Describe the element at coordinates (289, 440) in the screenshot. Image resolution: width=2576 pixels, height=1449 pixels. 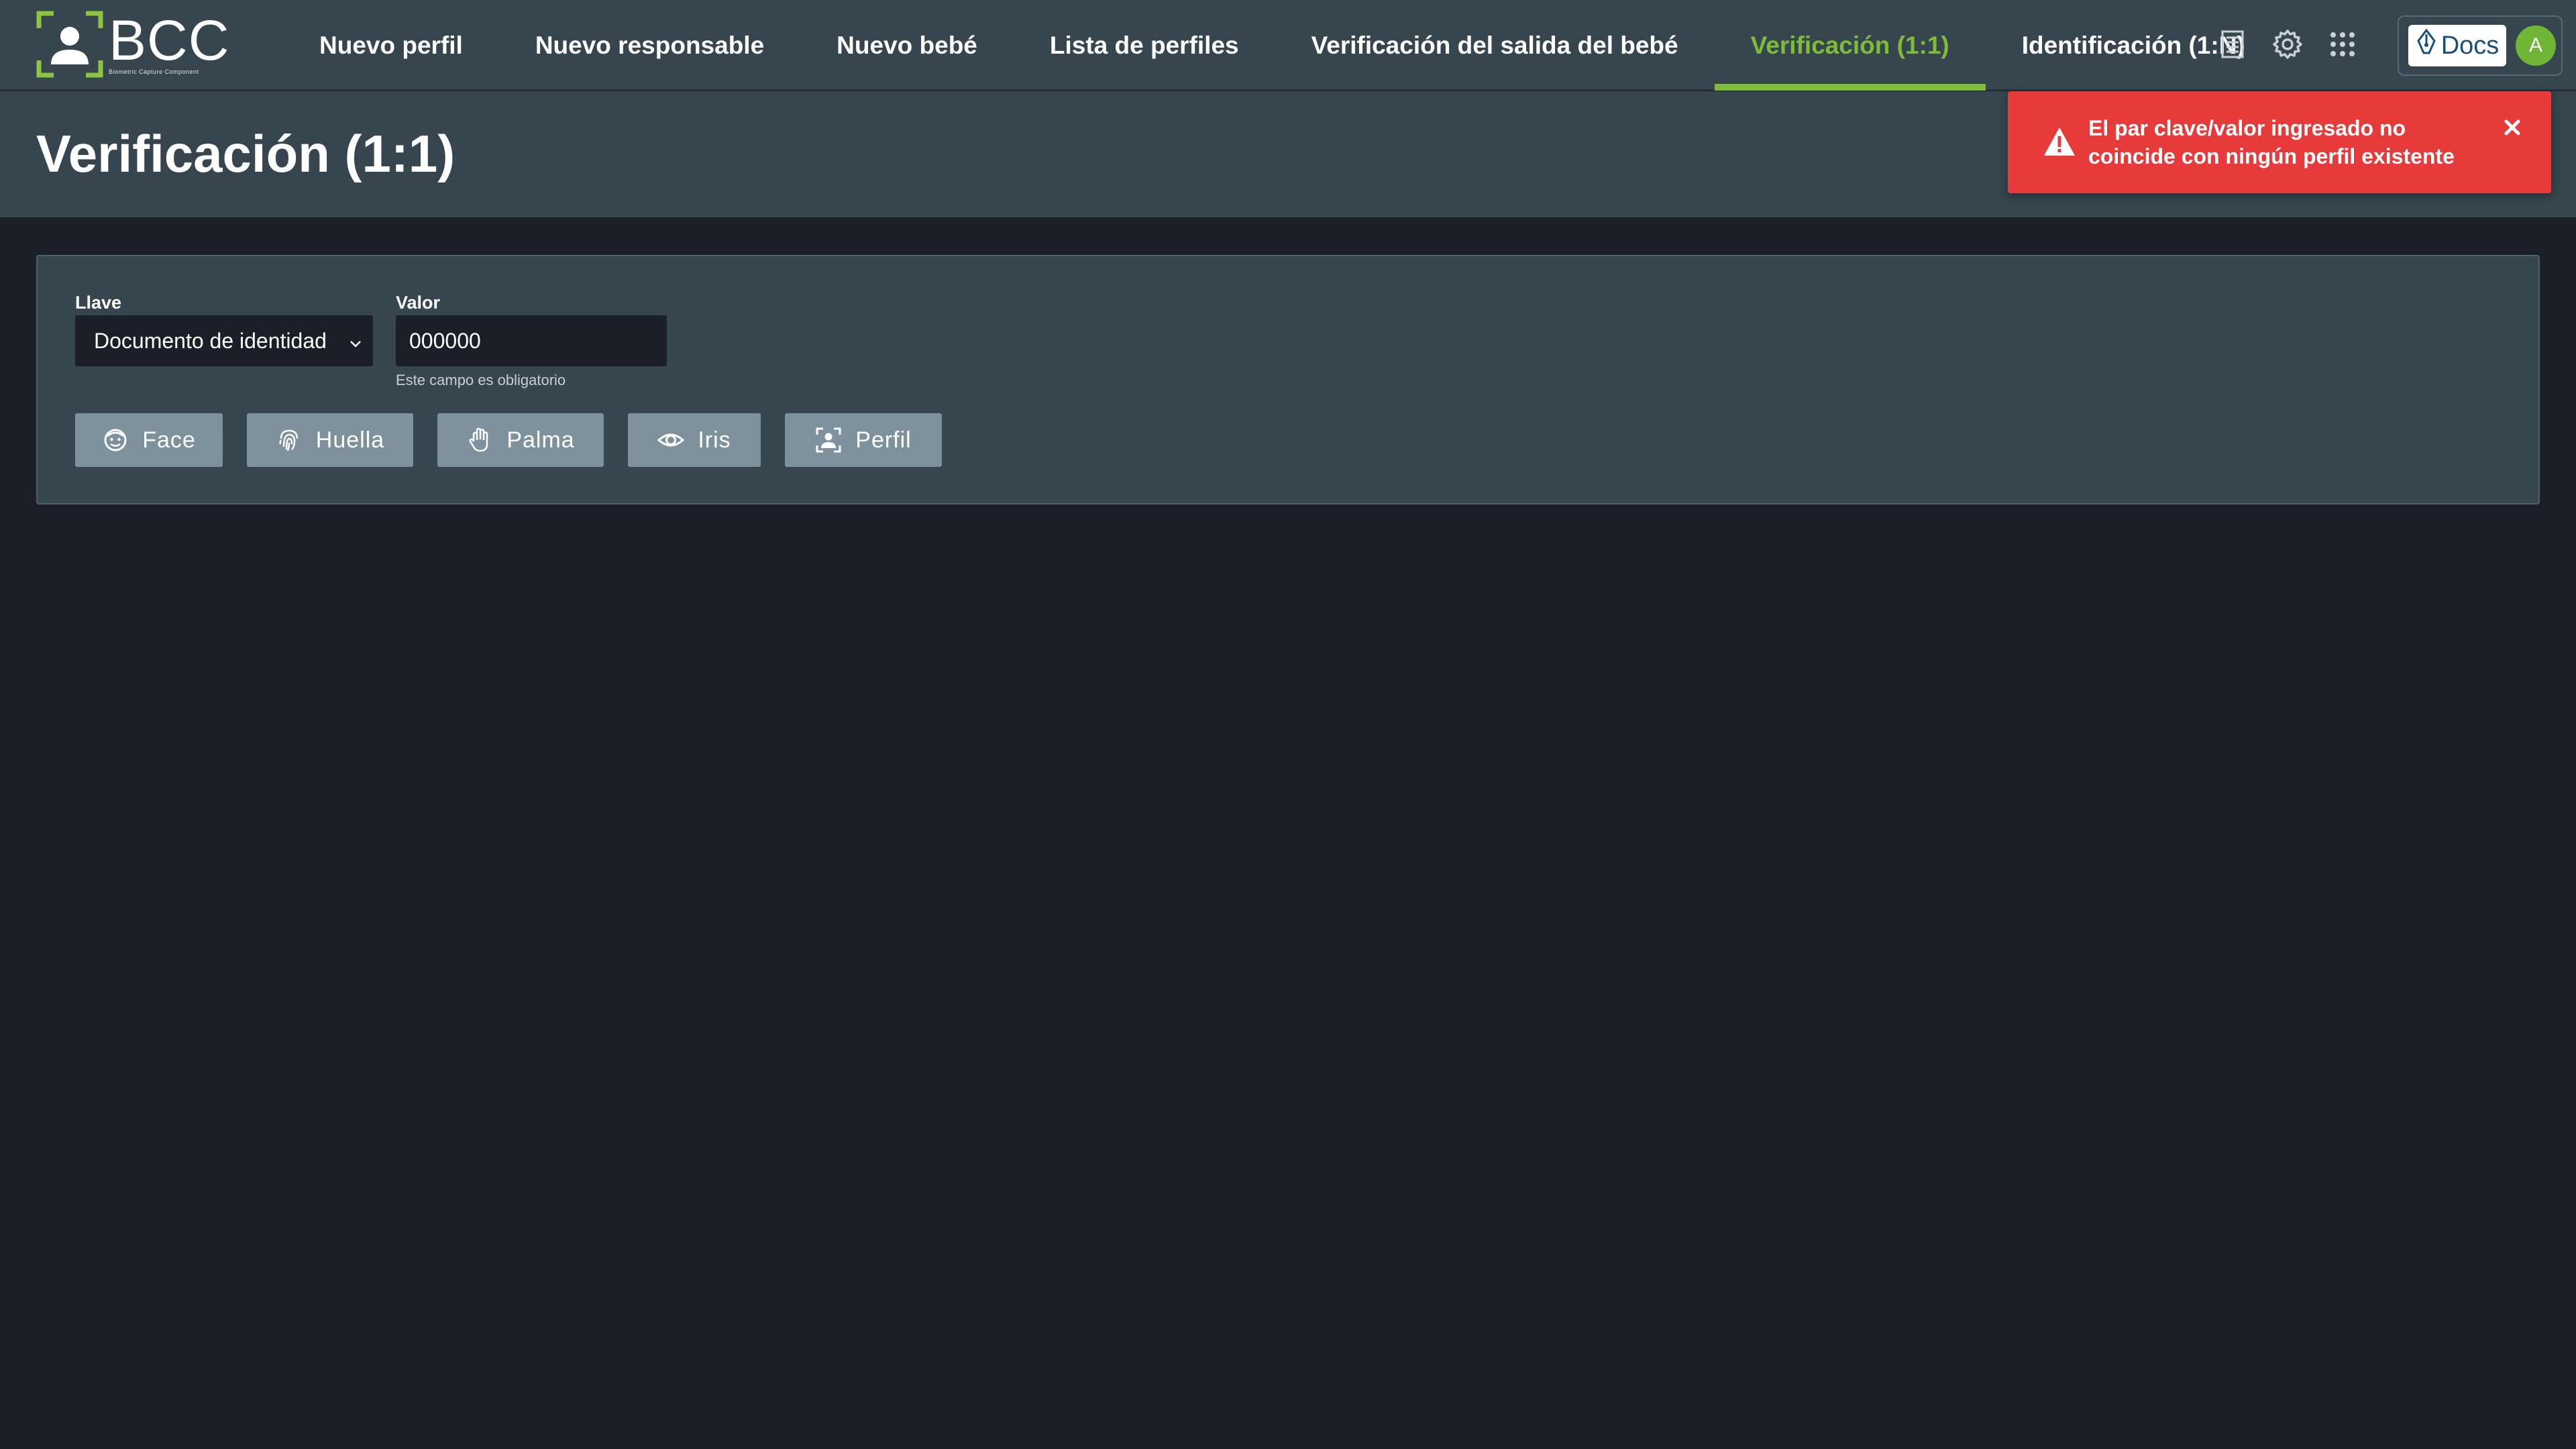
I see `fingerprint-icon` at that location.